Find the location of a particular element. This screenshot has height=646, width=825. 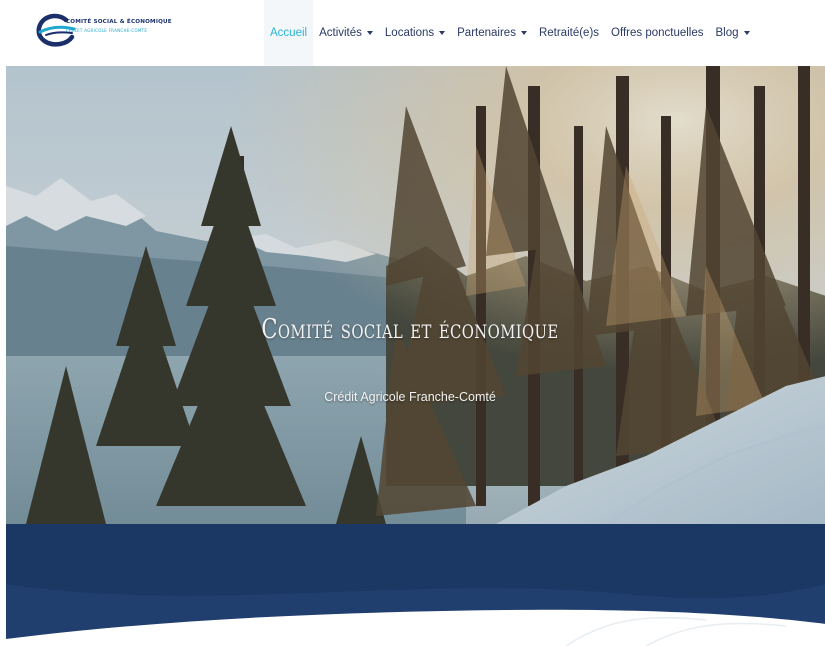

nav-item-locations: Locations is located at coordinates (415, 33).